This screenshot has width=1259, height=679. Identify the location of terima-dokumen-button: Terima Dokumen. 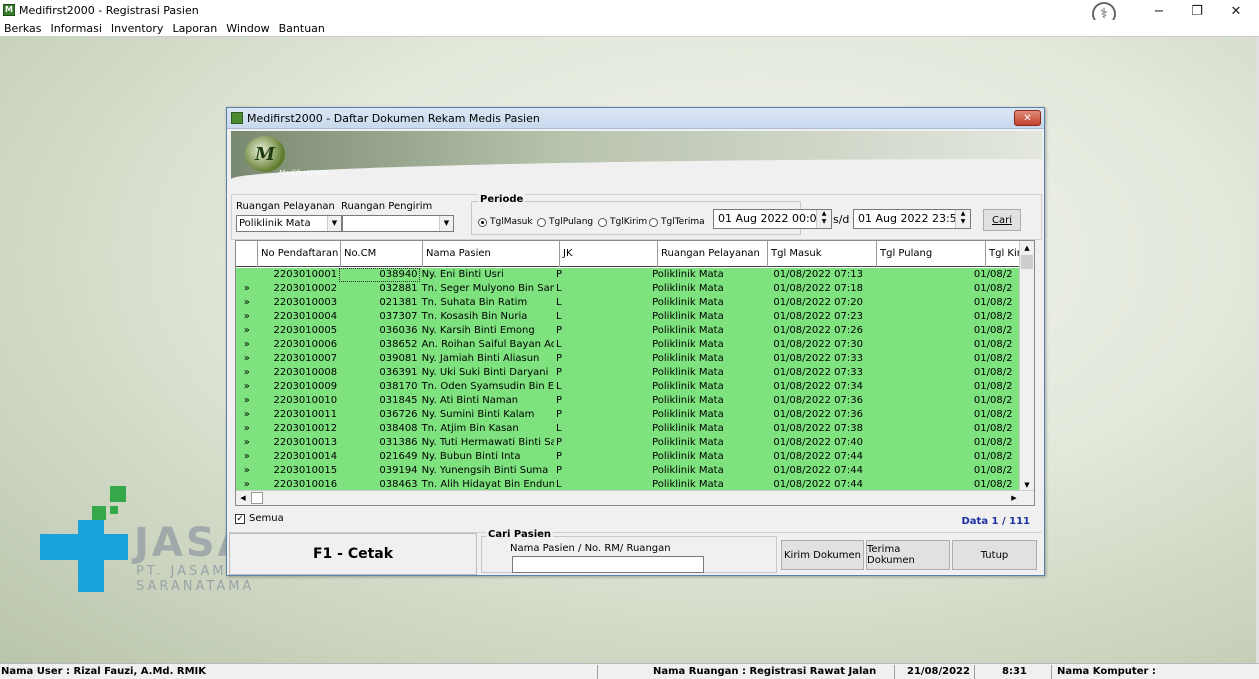
(908, 555).